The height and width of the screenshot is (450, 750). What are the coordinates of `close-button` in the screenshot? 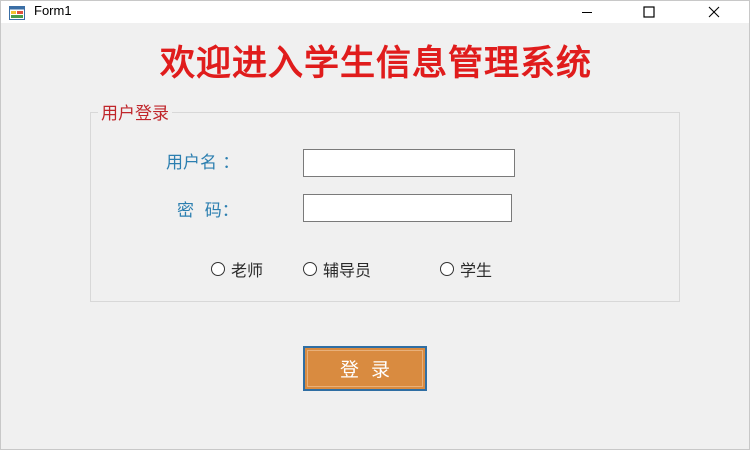 It's located at (714, 12).